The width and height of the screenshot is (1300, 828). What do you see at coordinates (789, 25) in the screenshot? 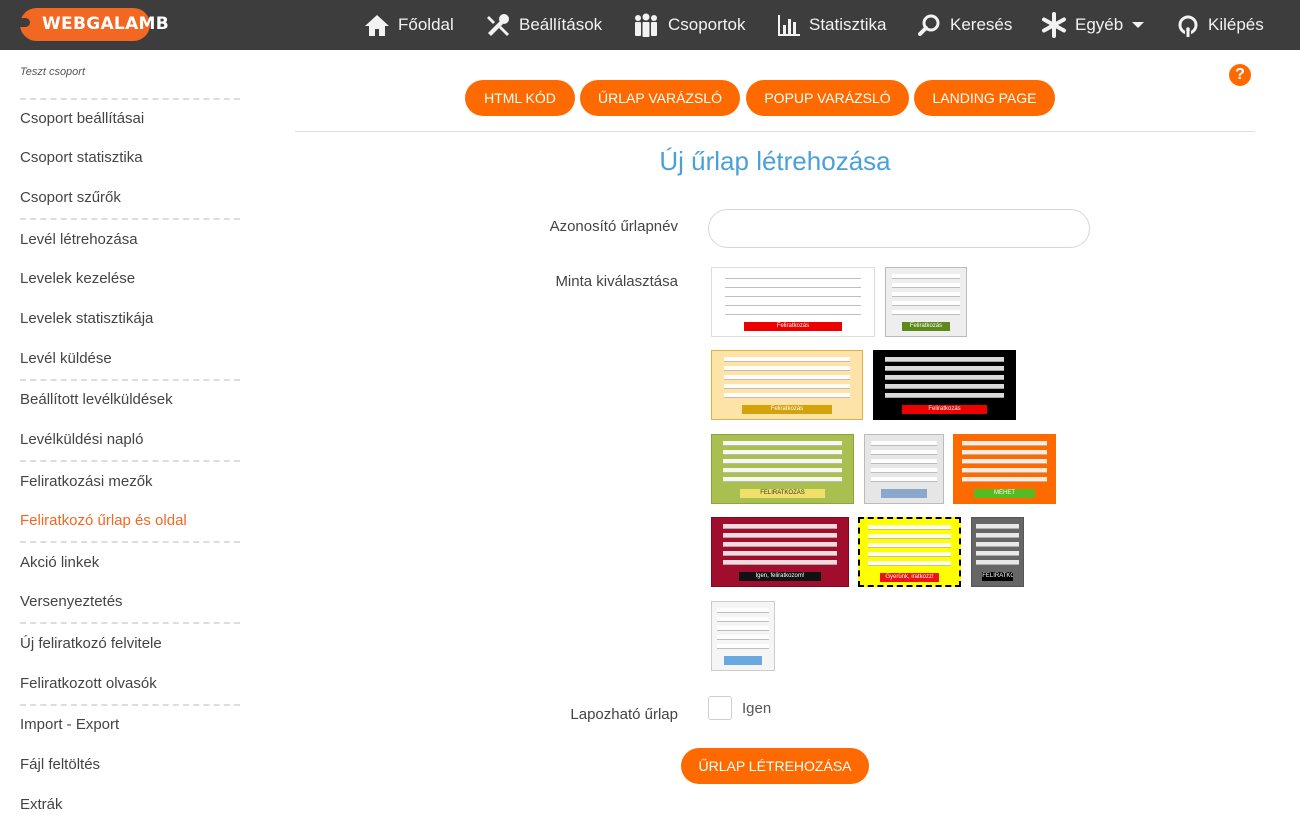
I see `bar-chart-icon` at bounding box center [789, 25].